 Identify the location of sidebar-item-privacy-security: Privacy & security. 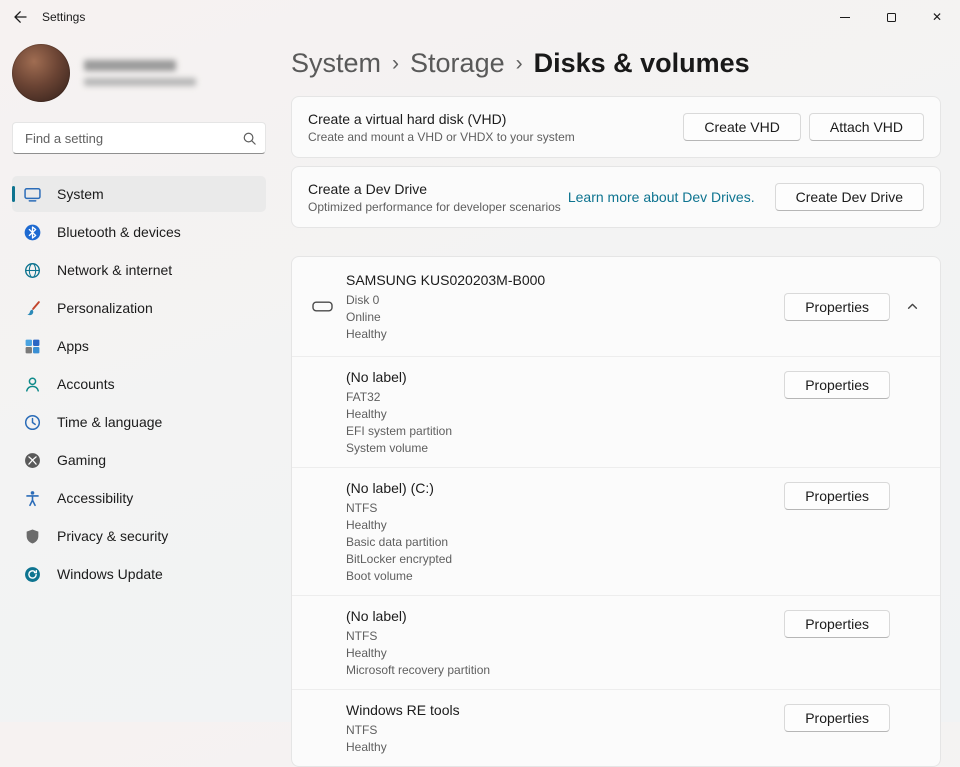
(139, 536).